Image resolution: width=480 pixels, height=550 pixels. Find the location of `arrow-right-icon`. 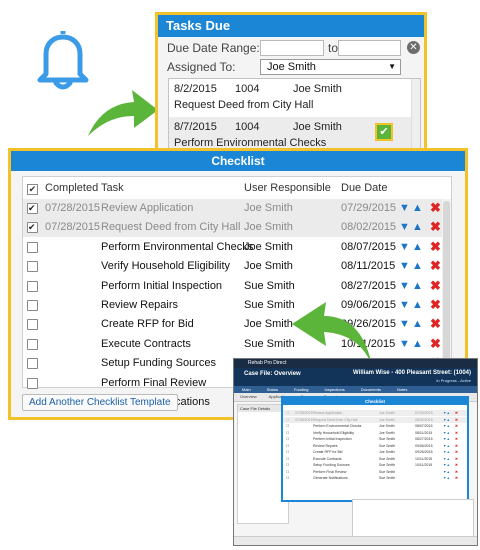

arrow-right-icon is located at coordinates (123, 113).